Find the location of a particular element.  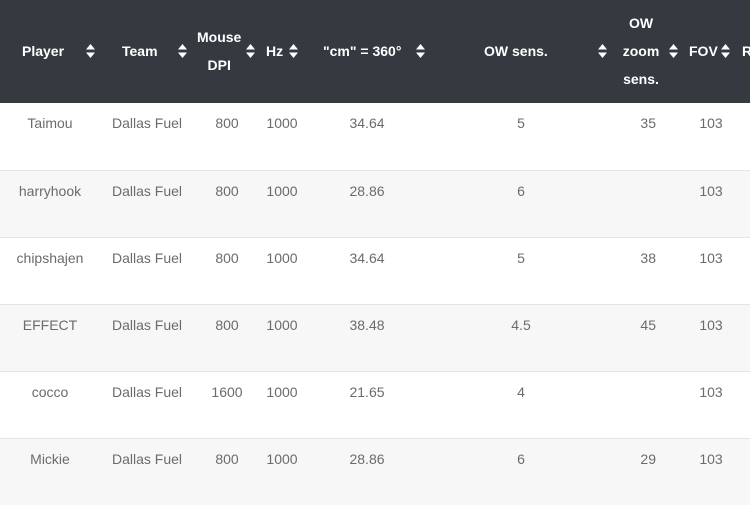

column-header-label: Hz is located at coordinates (275, 51).